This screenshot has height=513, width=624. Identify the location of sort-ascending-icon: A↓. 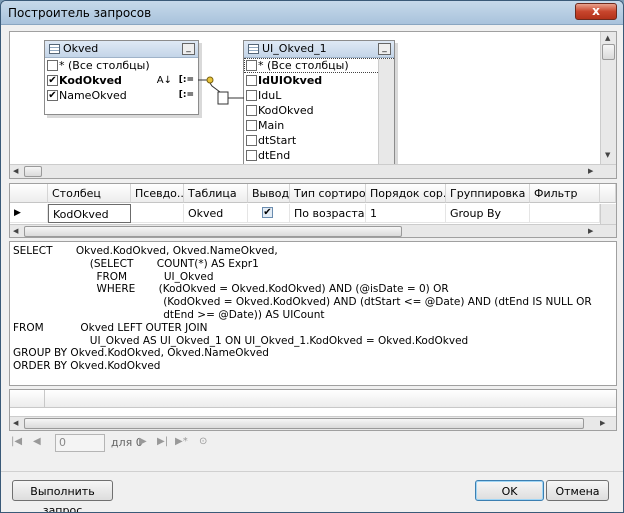
(164, 80).